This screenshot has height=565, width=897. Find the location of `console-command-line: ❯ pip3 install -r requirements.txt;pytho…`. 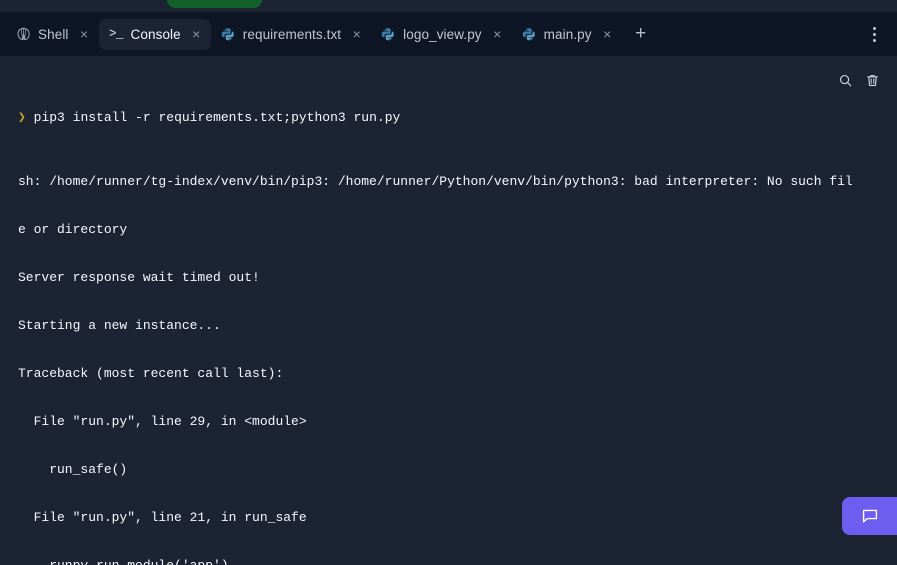

console-command-line: ❯ pip3 install -r requirements.txt;pytho… is located at coordinates (457, 118).